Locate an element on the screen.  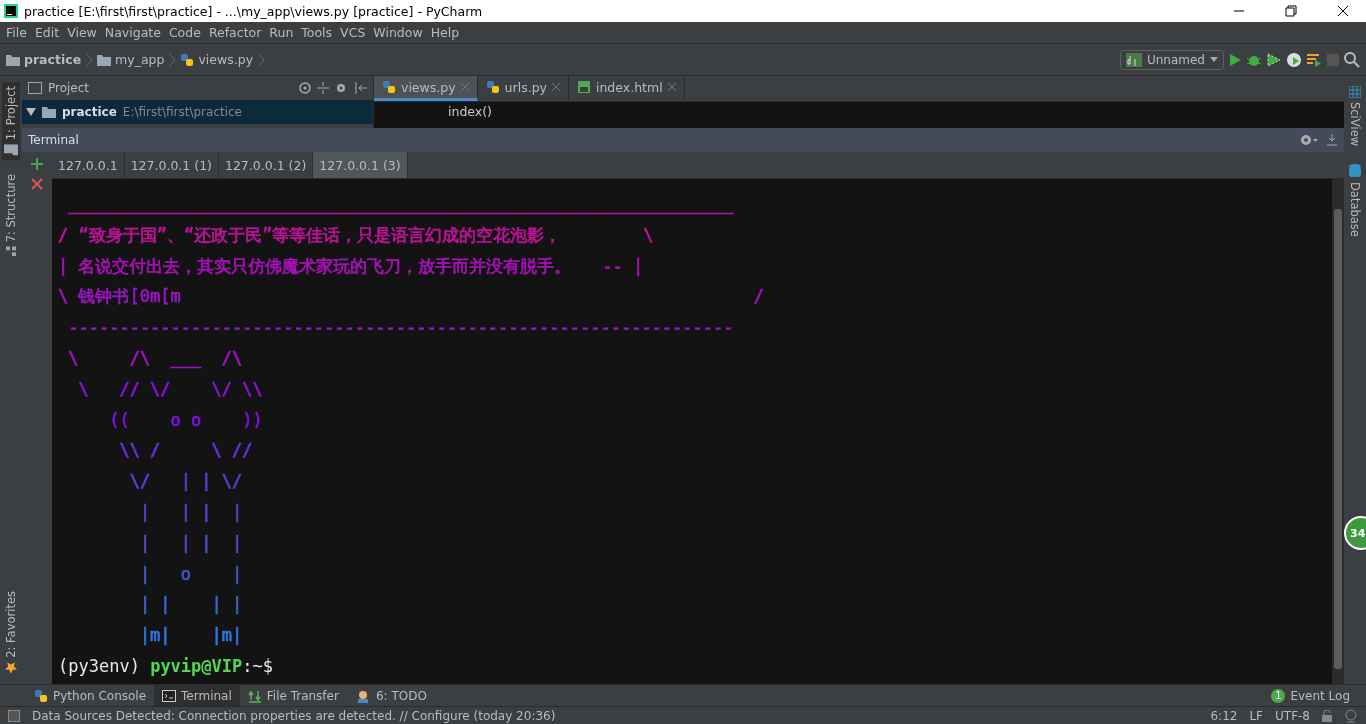
panel-title: Project is located at coordinates (170, 88).